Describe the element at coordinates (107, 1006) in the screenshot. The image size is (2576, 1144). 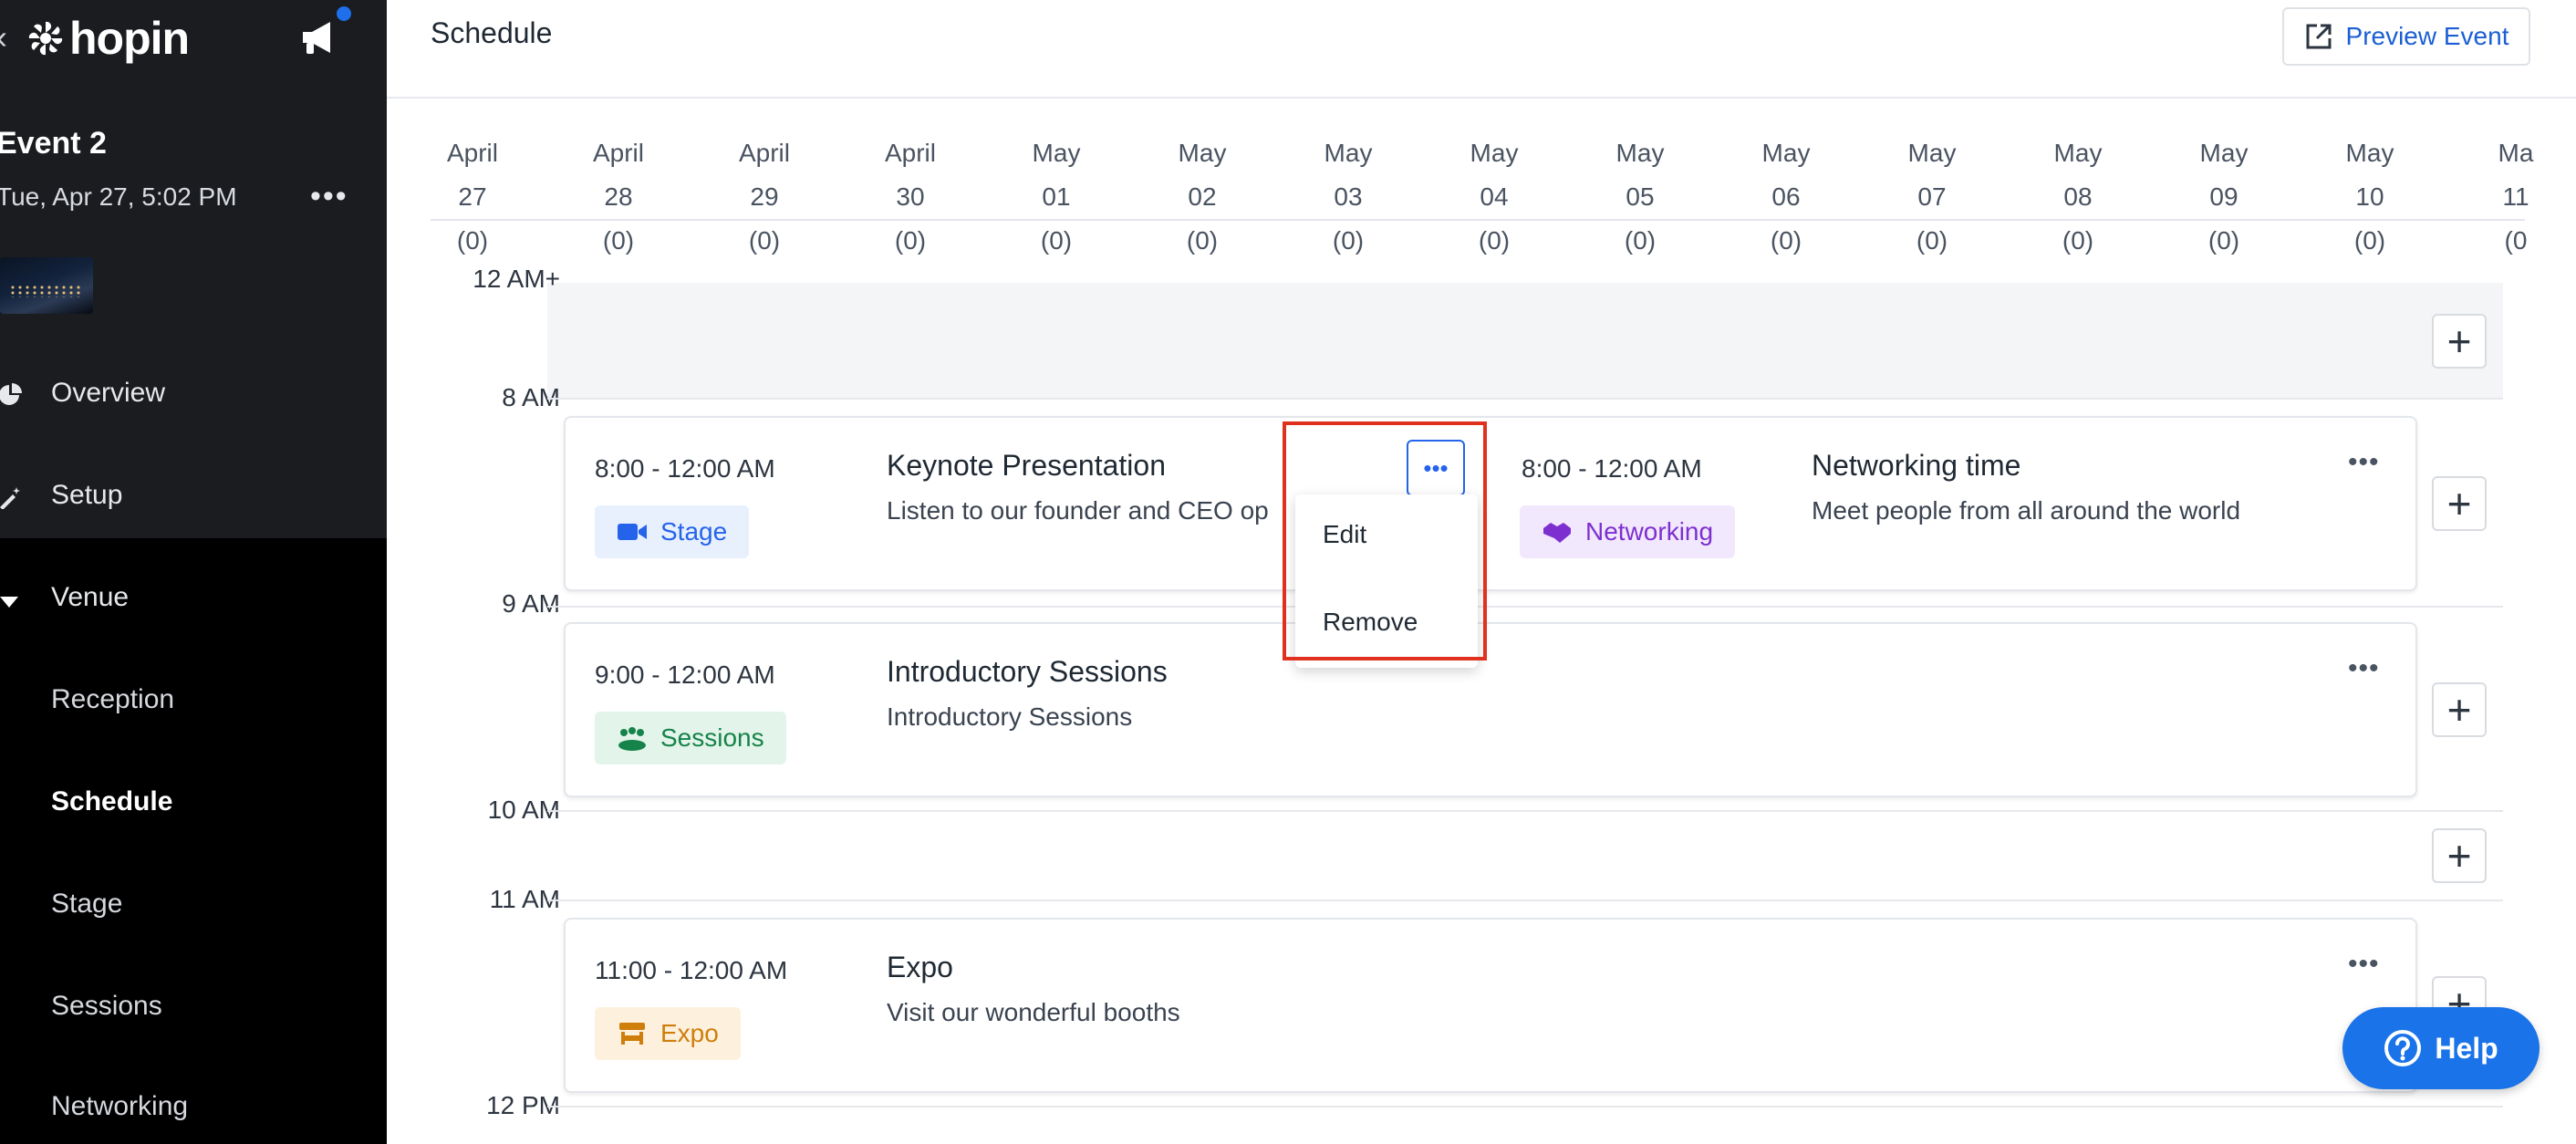
I see `sidebar-item-sessions: Sessions` at that location.